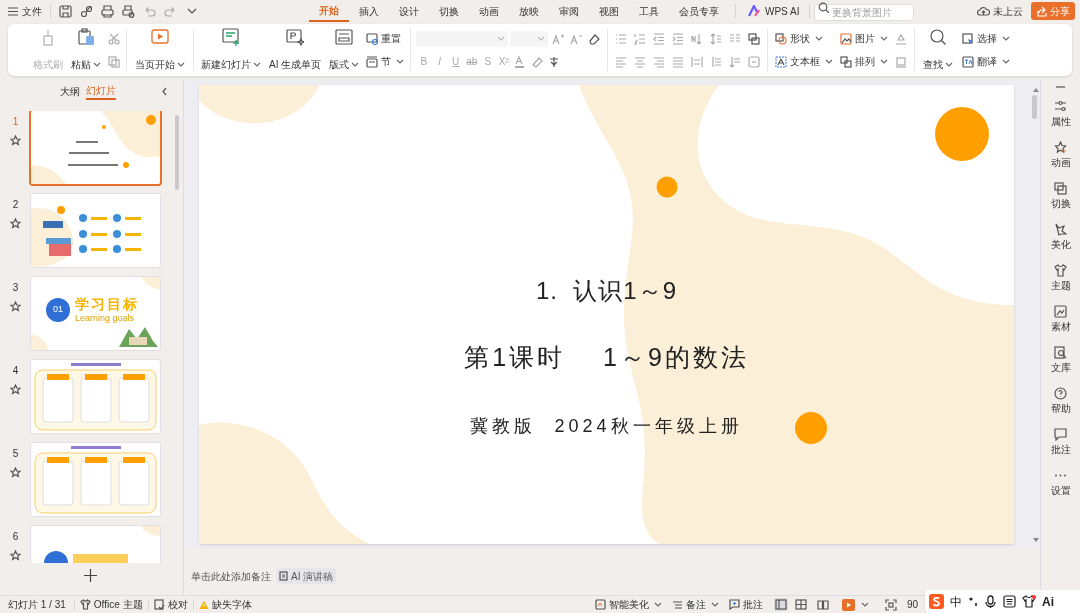 This screenshot has width=1080, height=613. Describe the element at coordinates (864, 61) in the screenshot. I see `arrange-button: 排列` at that location.